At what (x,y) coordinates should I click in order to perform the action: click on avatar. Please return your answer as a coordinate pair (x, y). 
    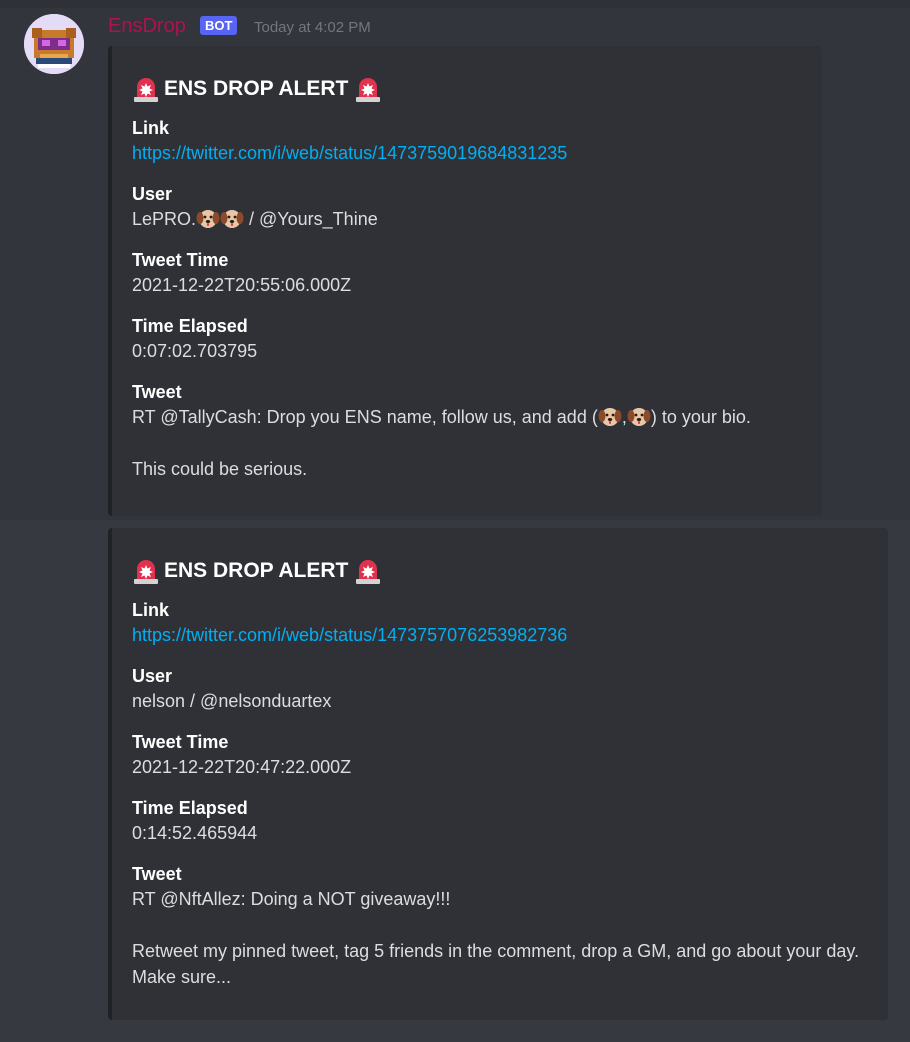
    Looking at the image, I should click on (54, 44).